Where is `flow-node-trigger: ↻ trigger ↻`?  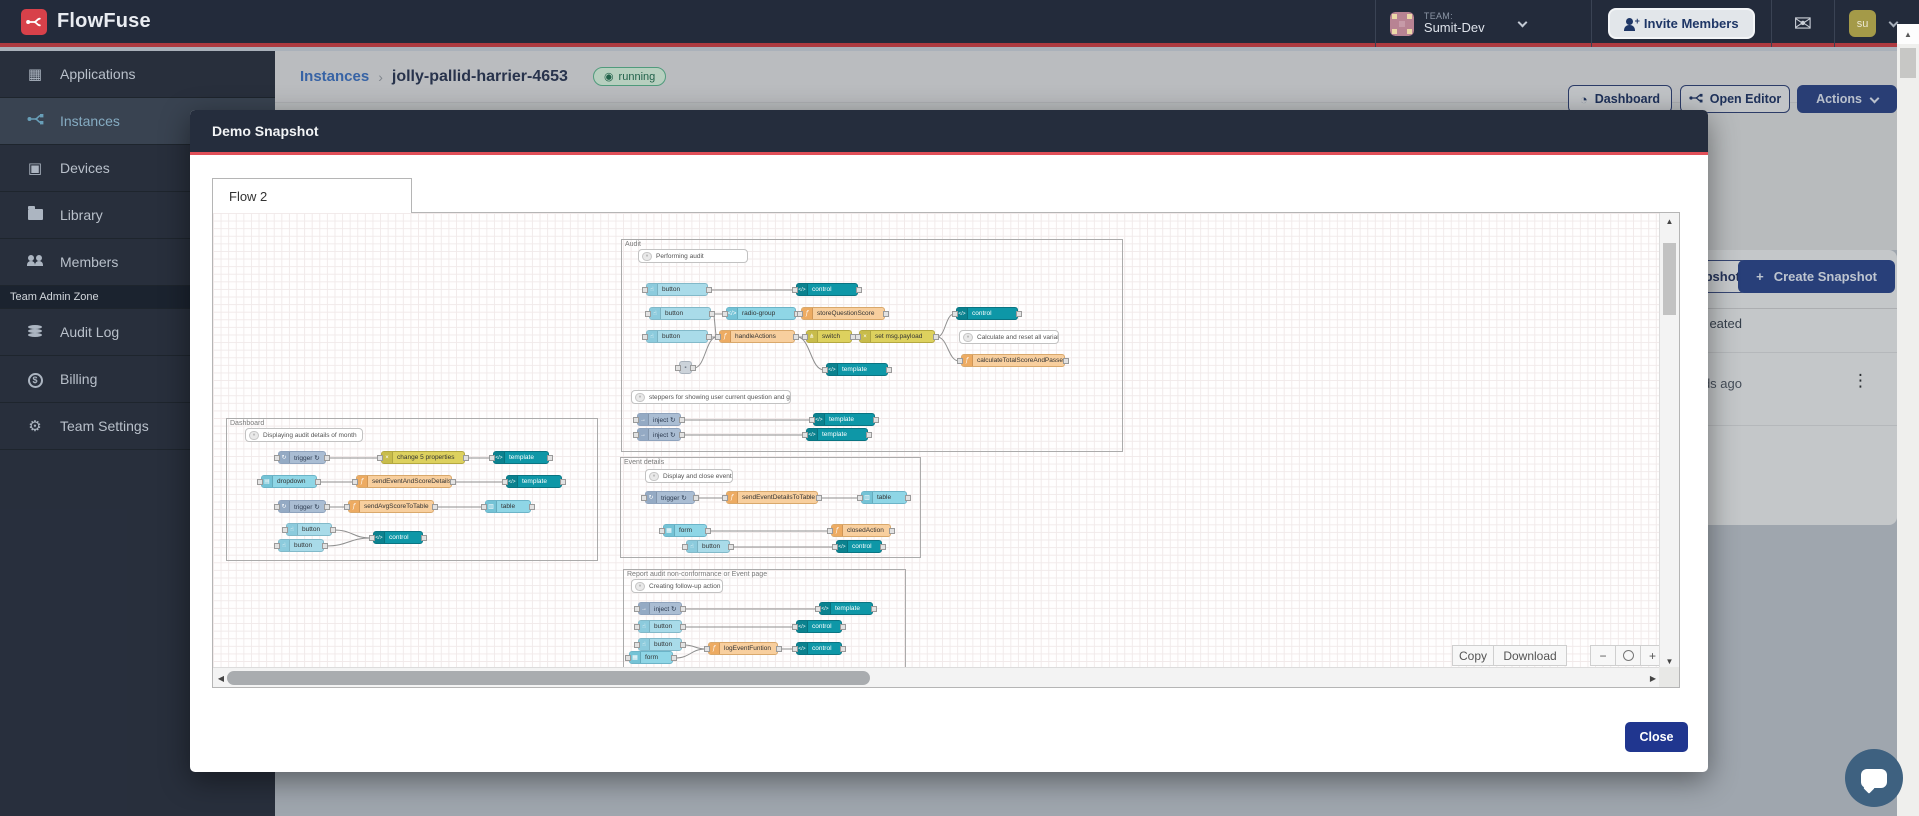
flow-node-trigger: ↻ trigger ↻ is located at coordinates (302, 506).